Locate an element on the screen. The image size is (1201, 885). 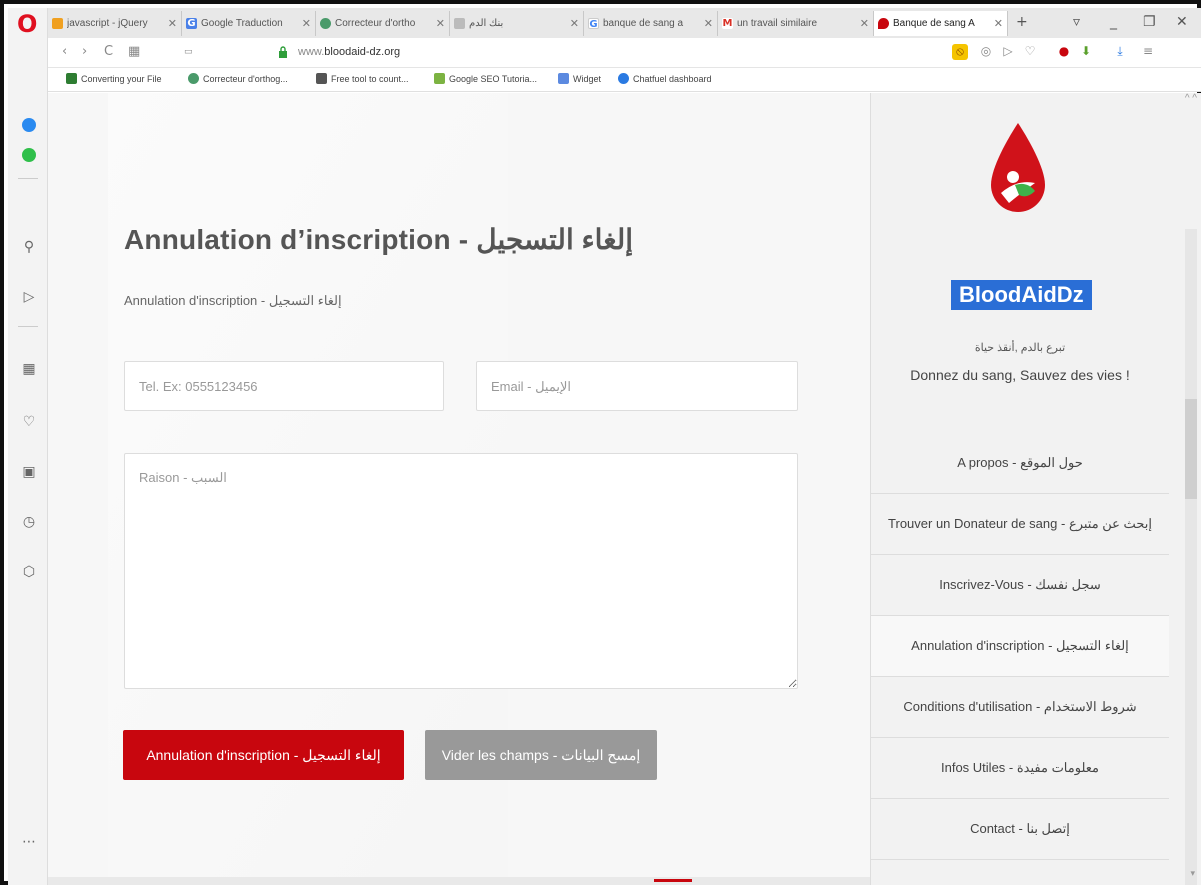
menu-item-register: Inscrivez-Vous - سجل نفسك is located at coordinates (1020, 585).